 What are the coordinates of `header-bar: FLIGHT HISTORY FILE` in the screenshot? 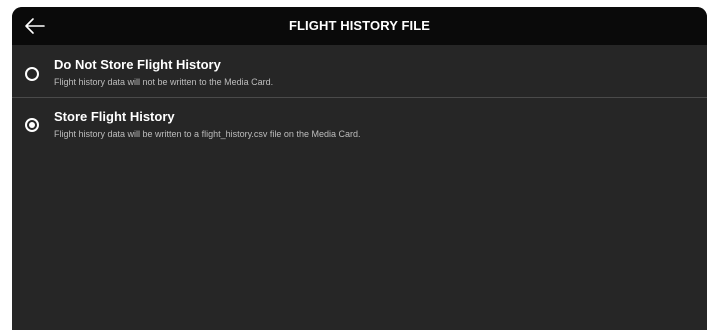 It's located at (359, 26).